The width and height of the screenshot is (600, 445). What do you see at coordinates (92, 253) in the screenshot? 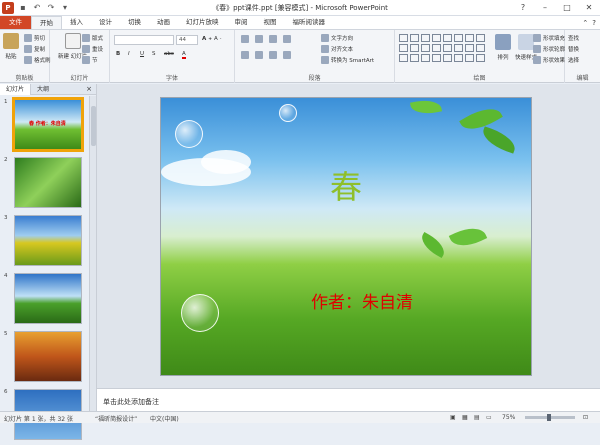
I see `thumbnail-scrollbar` at bounding box center [92, 253].